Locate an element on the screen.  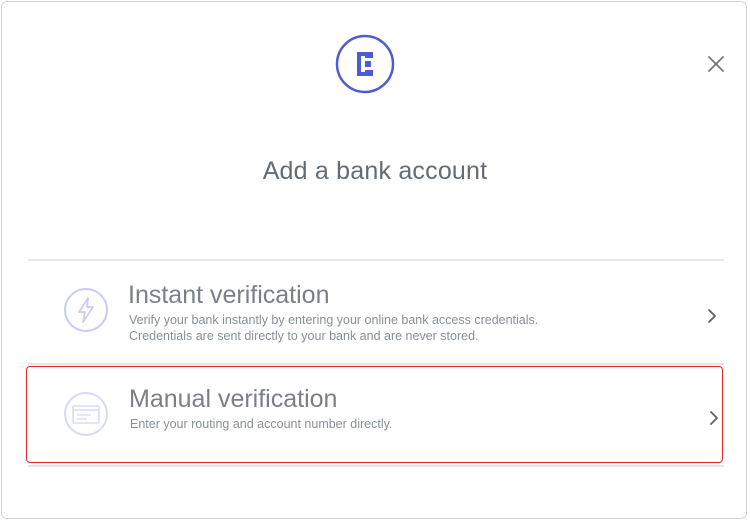
option-title: Instant verification is located at coordinates (229, 295).